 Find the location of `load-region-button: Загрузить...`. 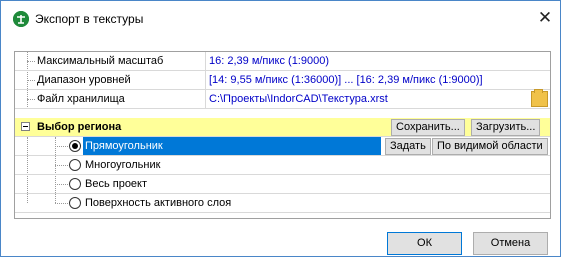

load-region-button: Загрузить... is located at coordinates (506, 127).